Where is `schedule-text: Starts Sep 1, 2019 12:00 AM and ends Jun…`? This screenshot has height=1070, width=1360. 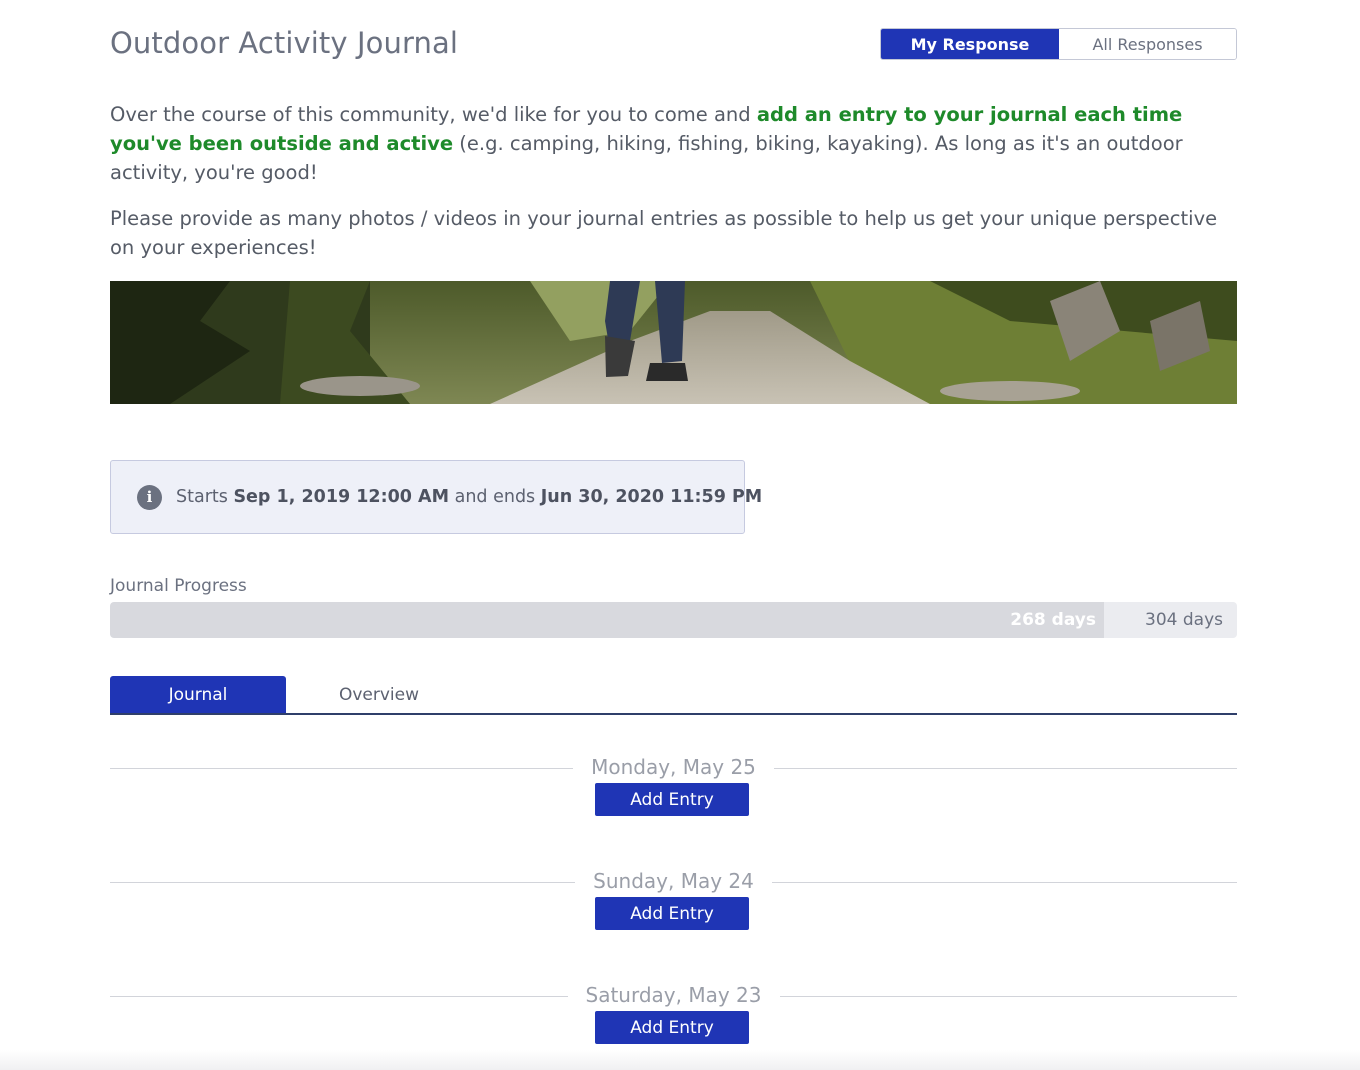
schedule-text: Starts Sep 1, 2019 12:00 AM and ends Jun… is located at coordinates (469, 497).